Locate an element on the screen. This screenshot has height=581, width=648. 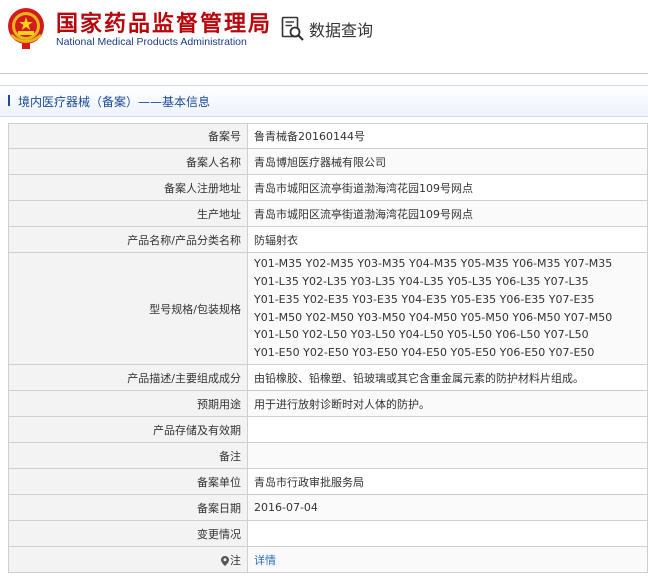
site-title-en: National Medical Products Administration is located at coordinates (151, 42).